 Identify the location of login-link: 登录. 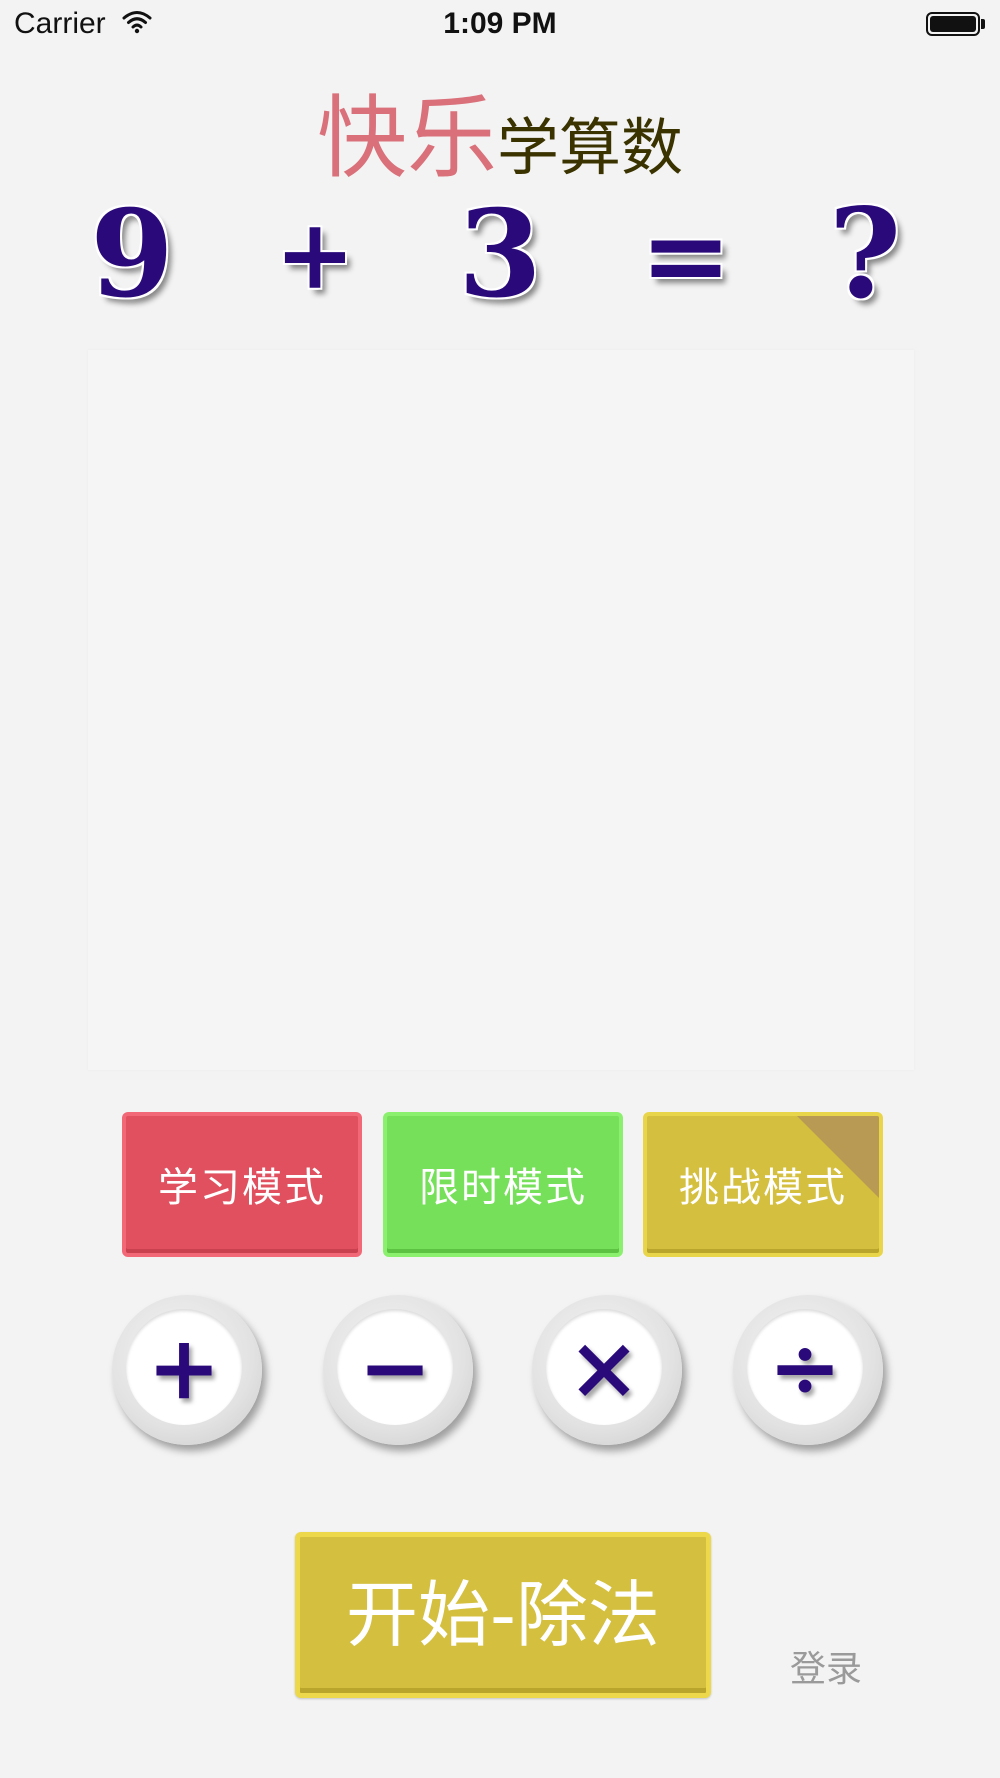
(826, 1666).